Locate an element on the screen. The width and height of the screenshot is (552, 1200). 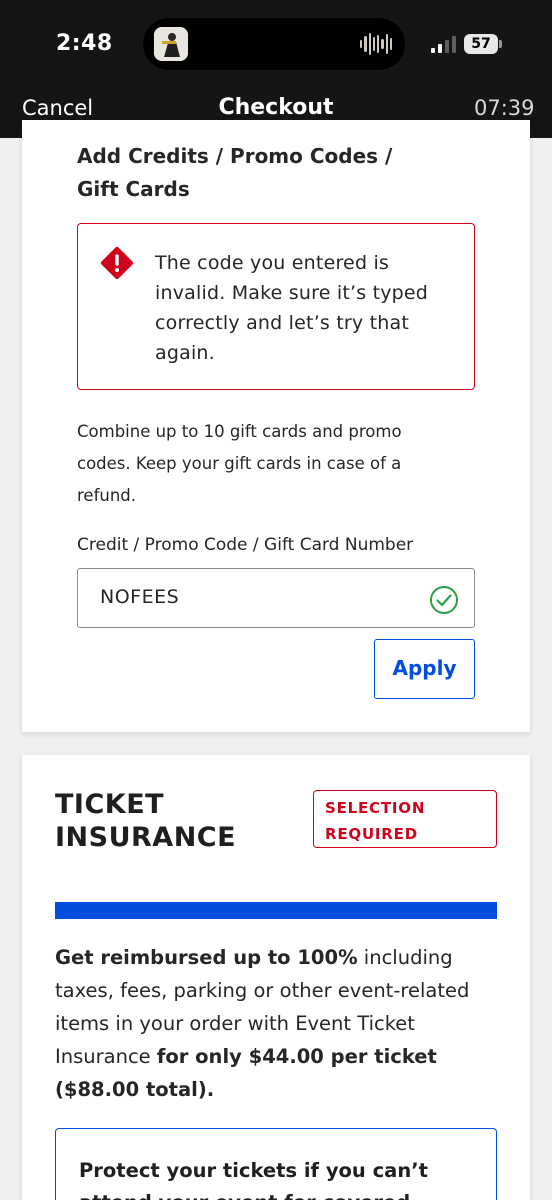
code-field-label: Credit / Promo Code / Gift Card Number is located at coordinates (245, 545).